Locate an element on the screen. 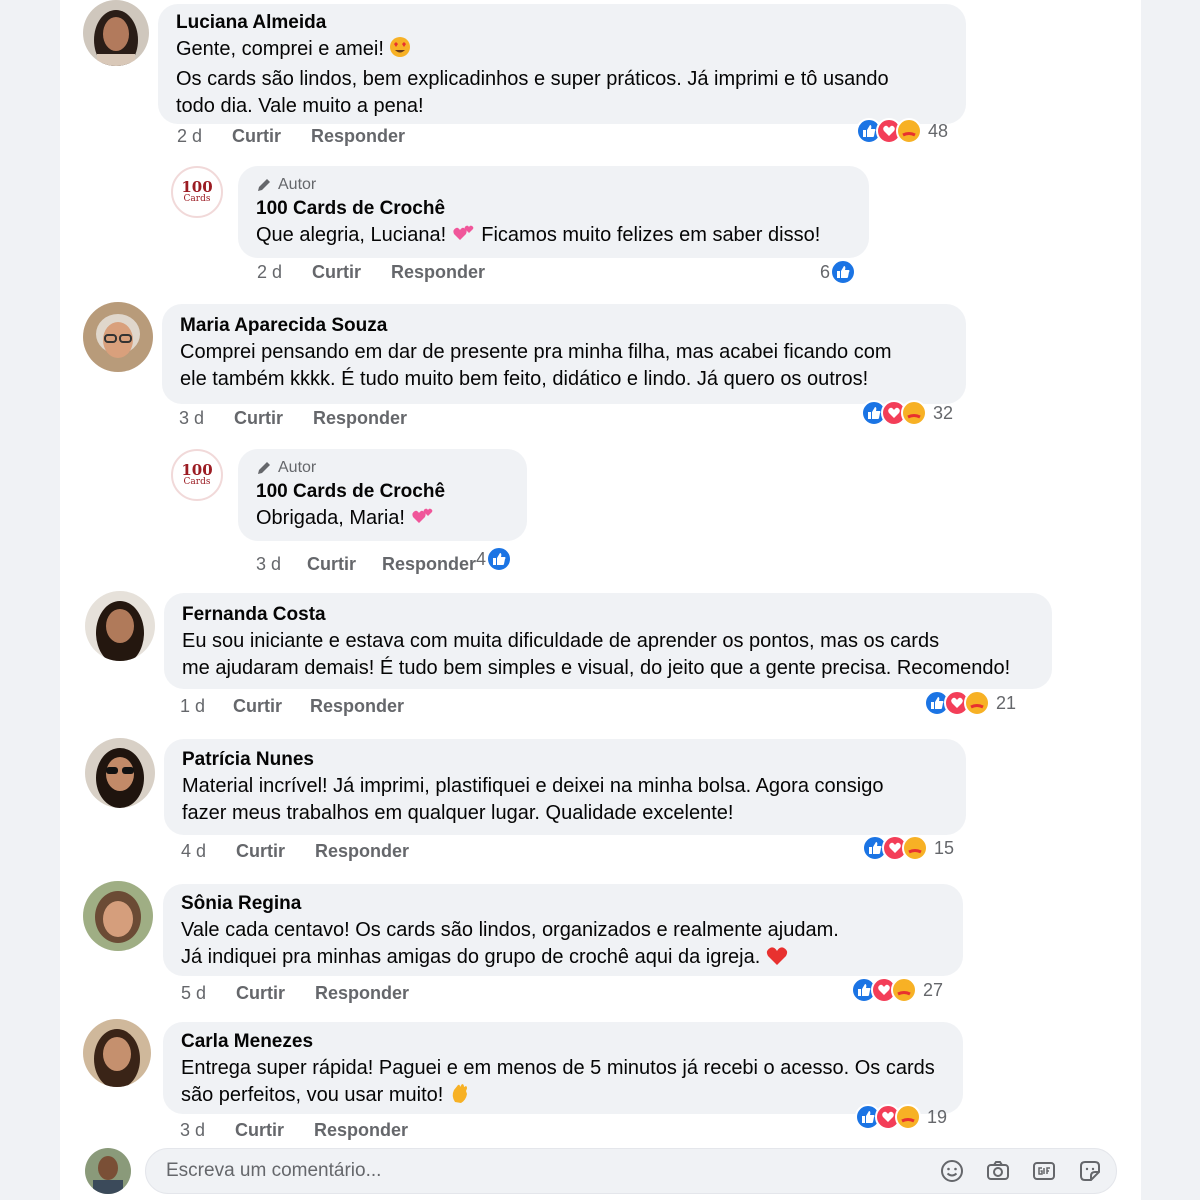 This screenshot has height=1200, width=1200. commenter-name: Patrícia Nunes is located at coordinates (565, 760).